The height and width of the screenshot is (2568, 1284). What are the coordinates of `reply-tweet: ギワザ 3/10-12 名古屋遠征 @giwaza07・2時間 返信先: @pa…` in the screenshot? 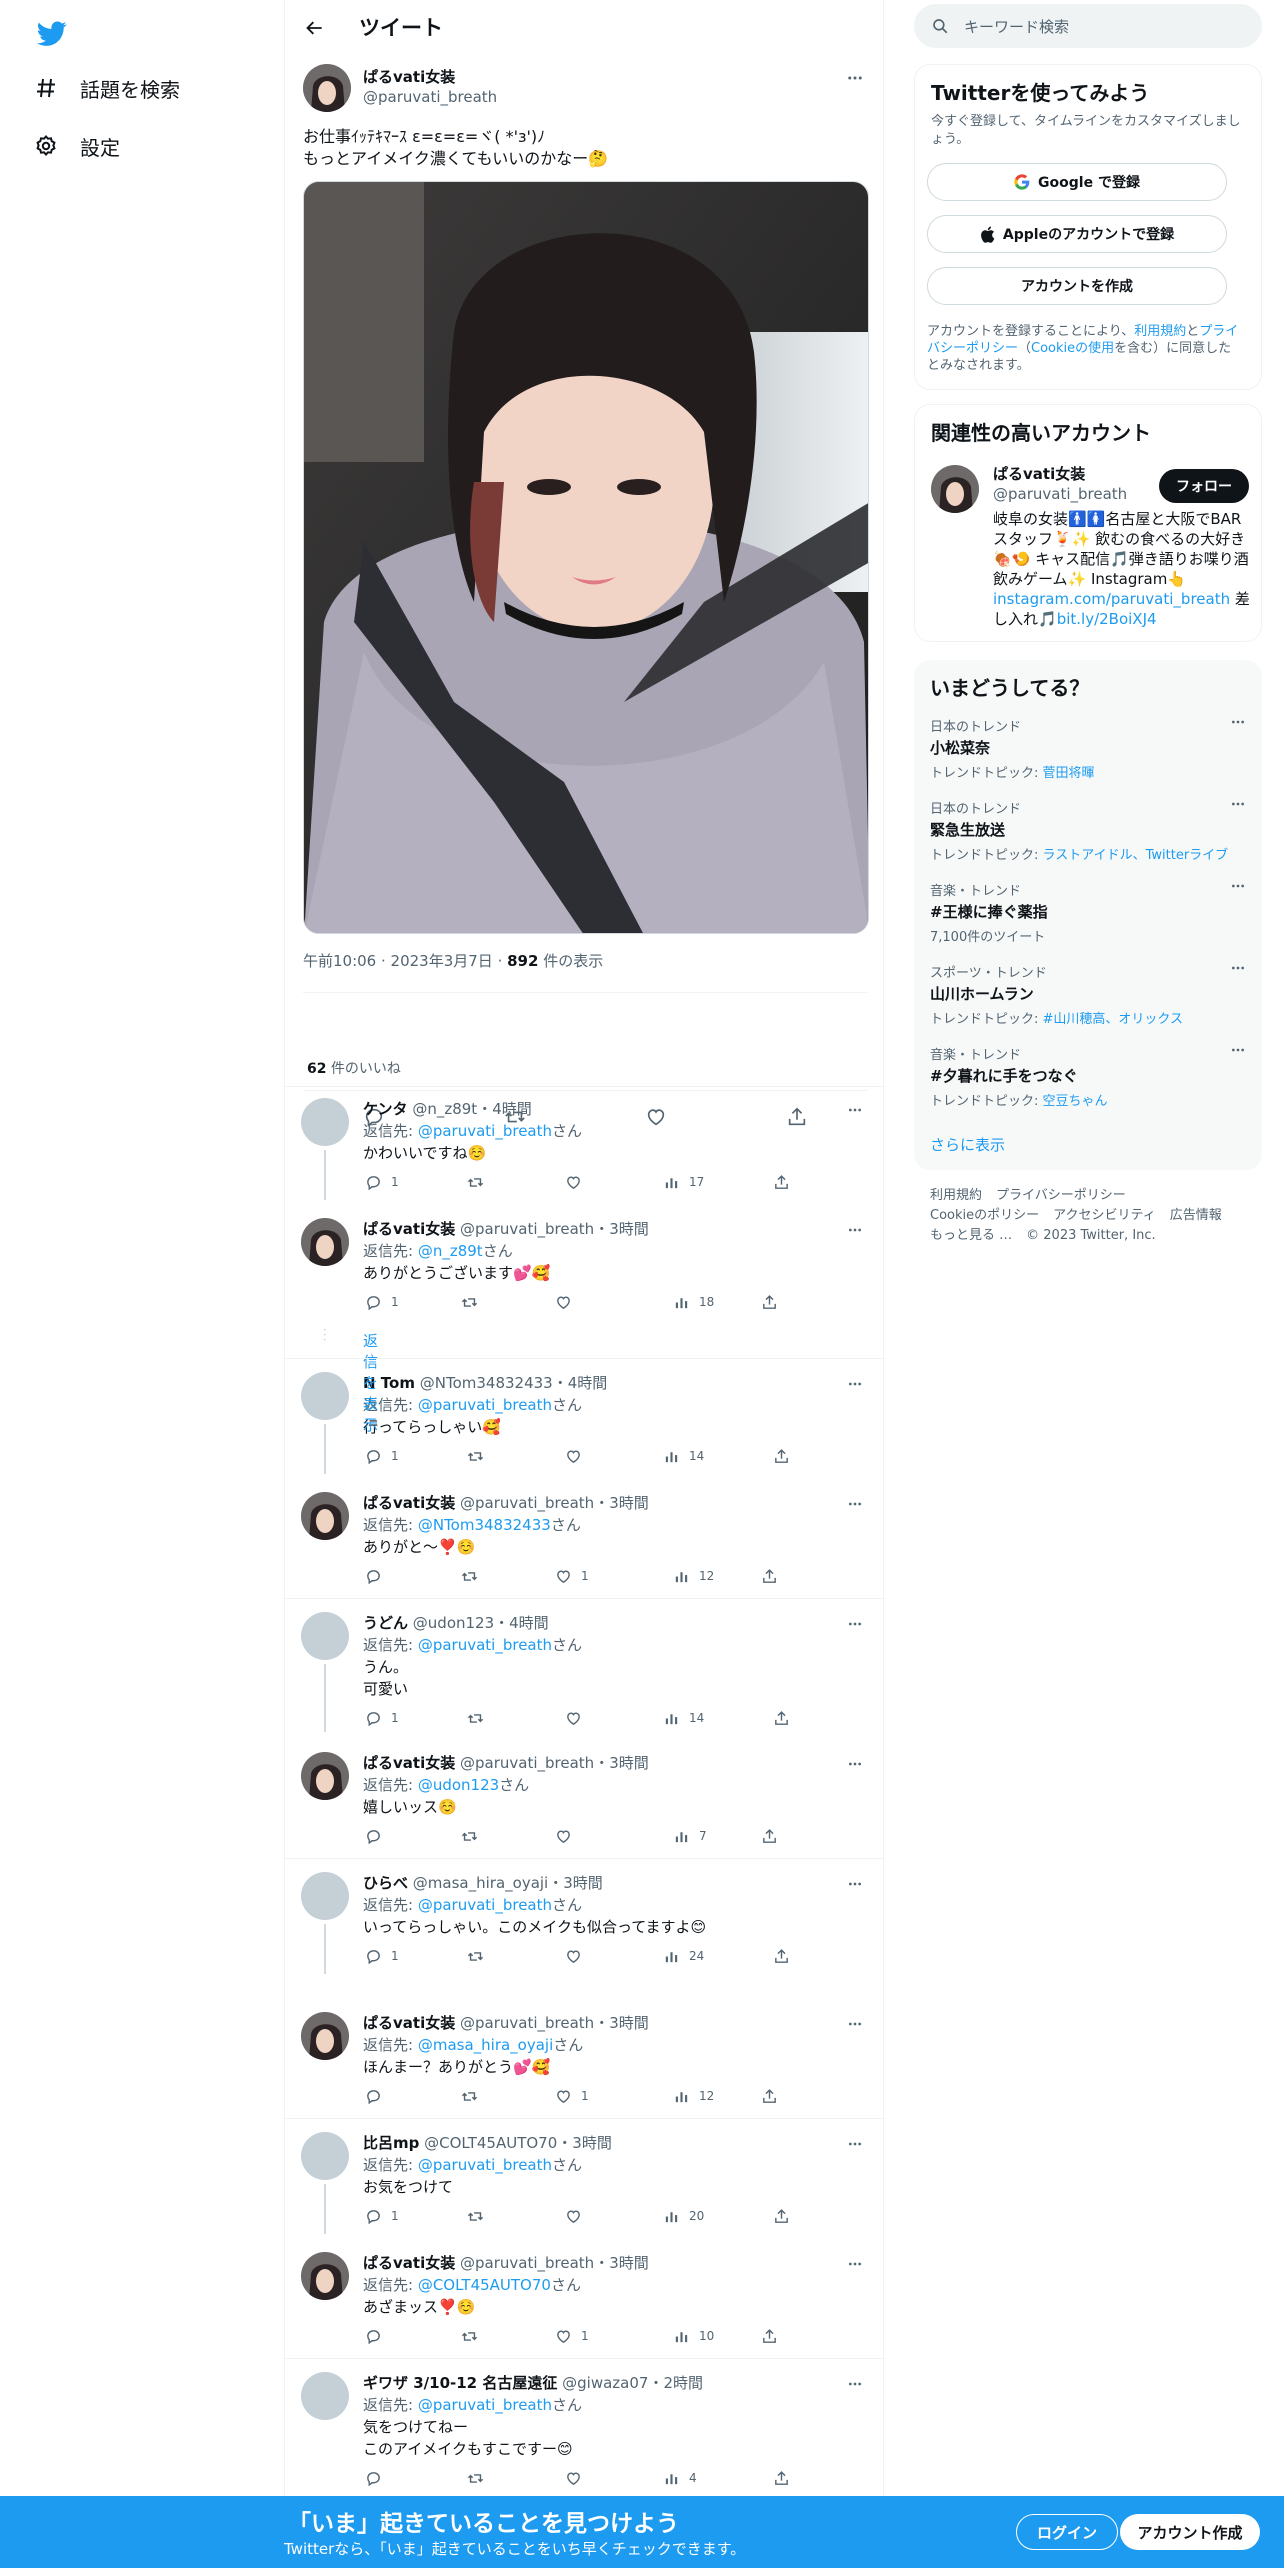 It's located at (585, 2427).